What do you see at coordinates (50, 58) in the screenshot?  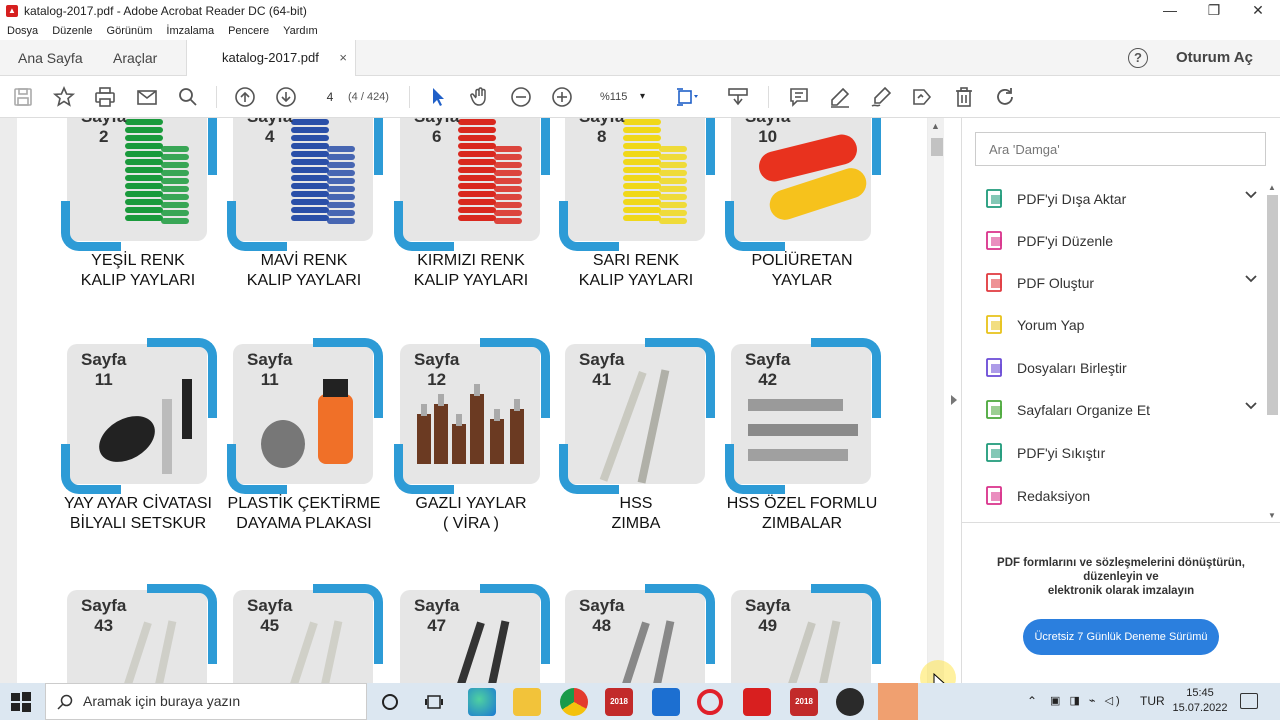 I see `tab-home: Ana Sayfa` at bounding box center [50, 58].